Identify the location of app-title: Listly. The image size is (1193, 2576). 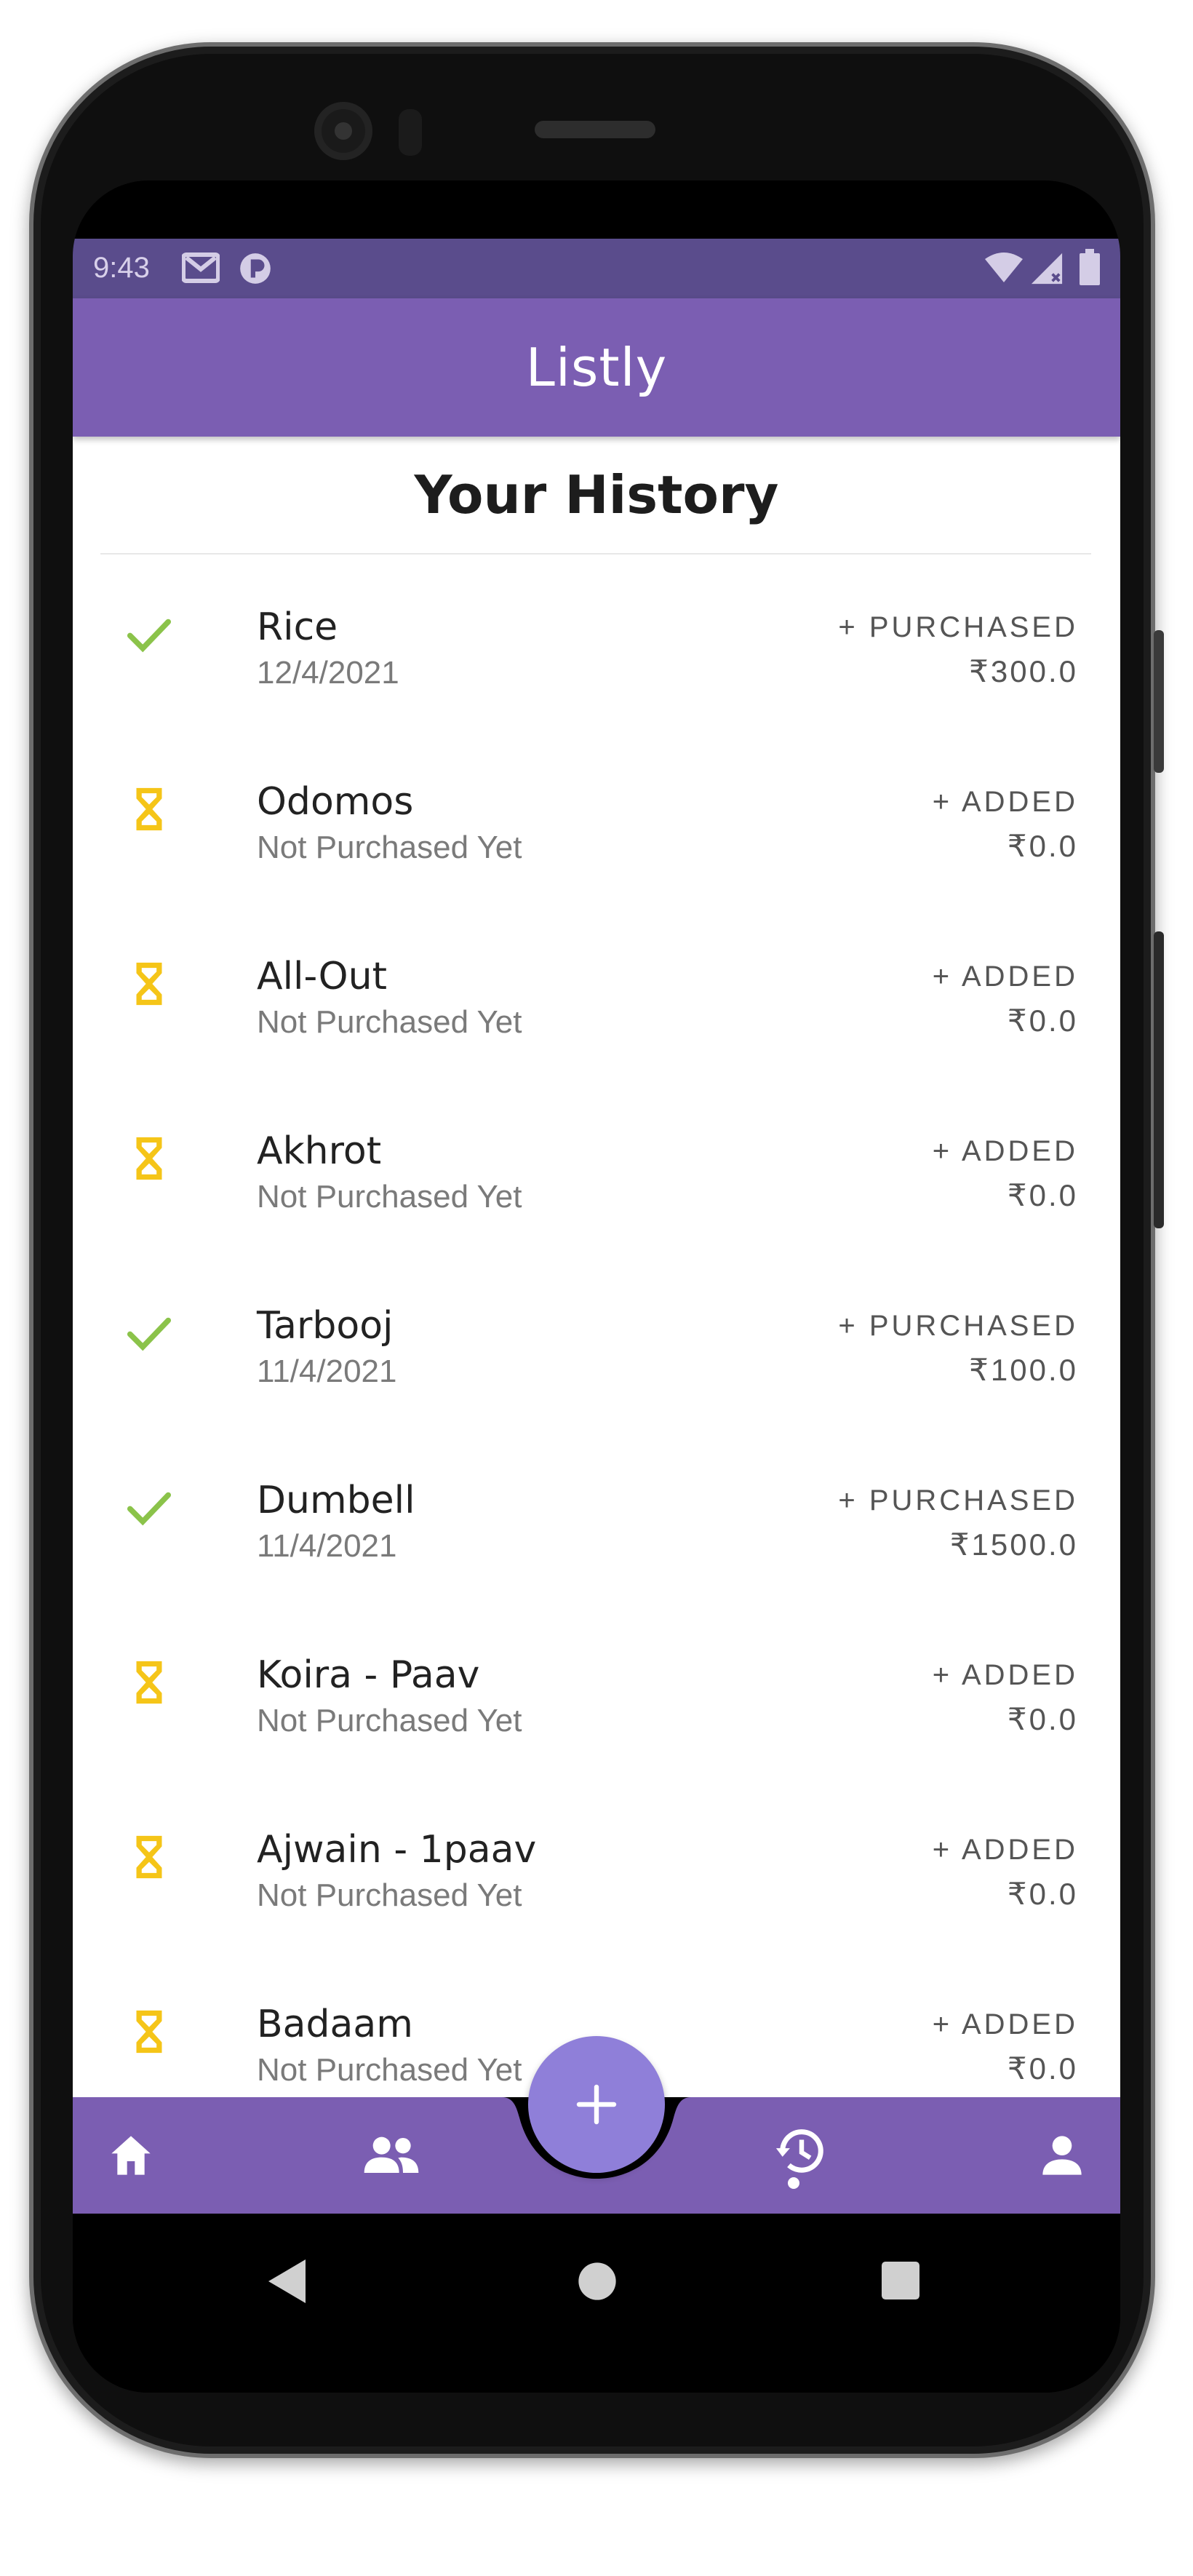
(596, 367).